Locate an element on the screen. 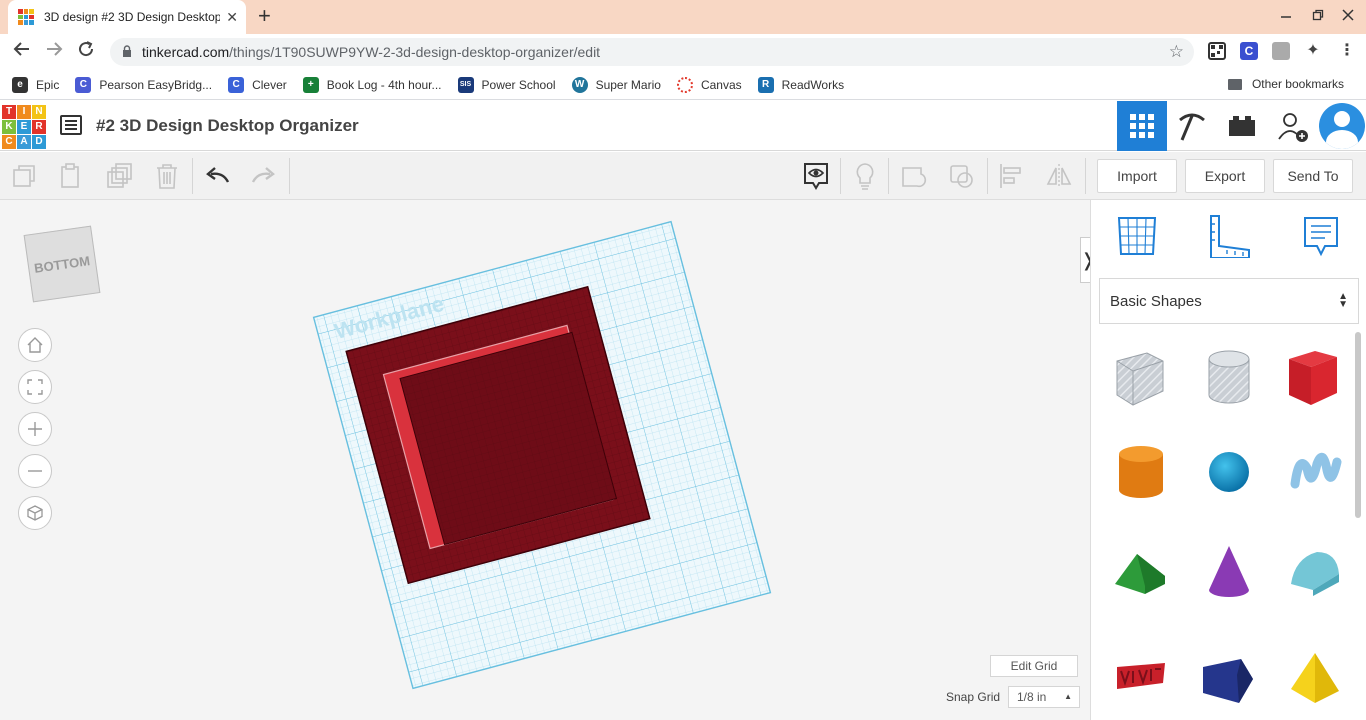 Image resolution: width=1366 pixels, height=720 pixels. editor-toolbar: Import Export Send To is located at coordinates (683, 176).